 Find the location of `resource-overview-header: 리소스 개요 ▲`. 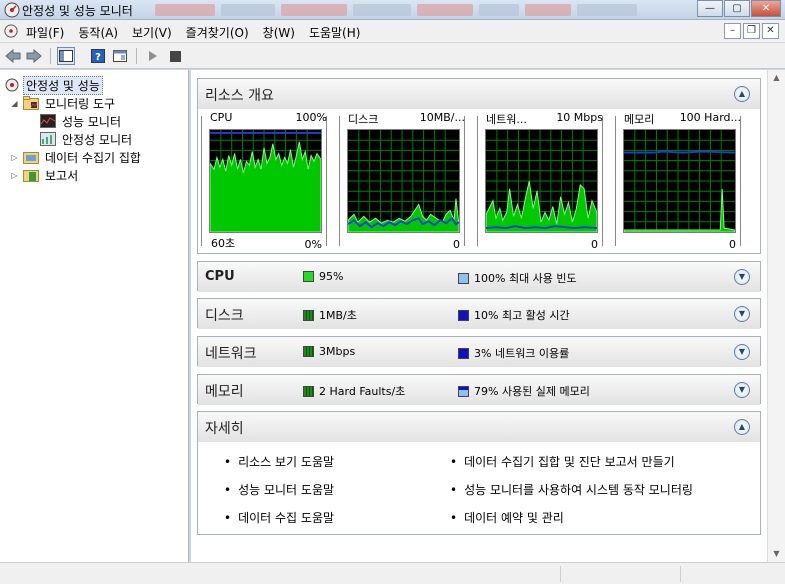

resource-overview-header: 리소스 개요 ▲ is located at coordinates (479, 94).